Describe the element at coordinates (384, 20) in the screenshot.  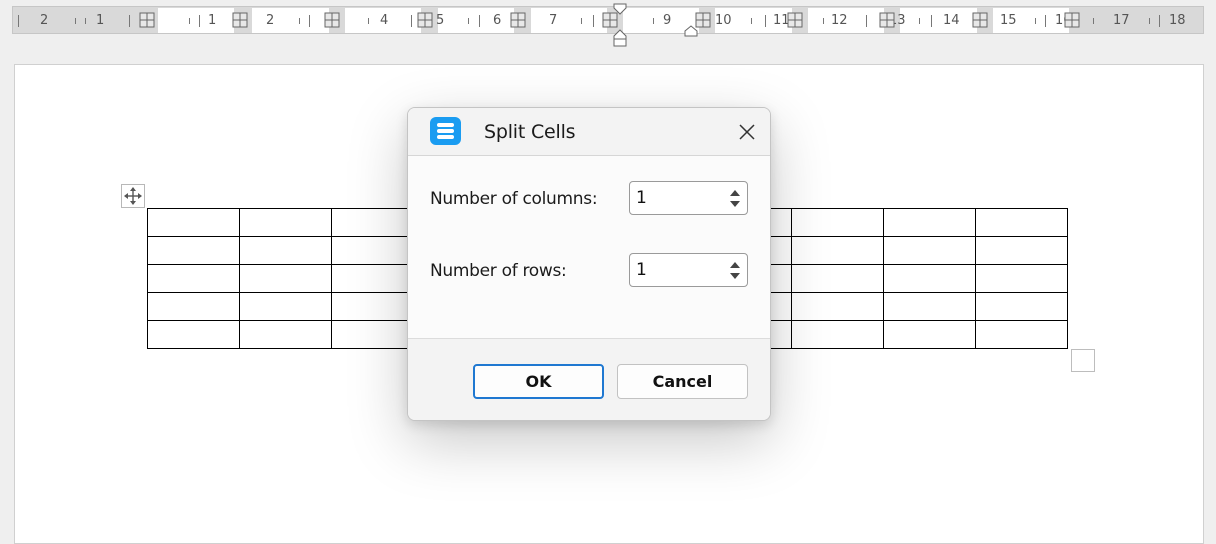
I see `ruler-number: 4` at that location.